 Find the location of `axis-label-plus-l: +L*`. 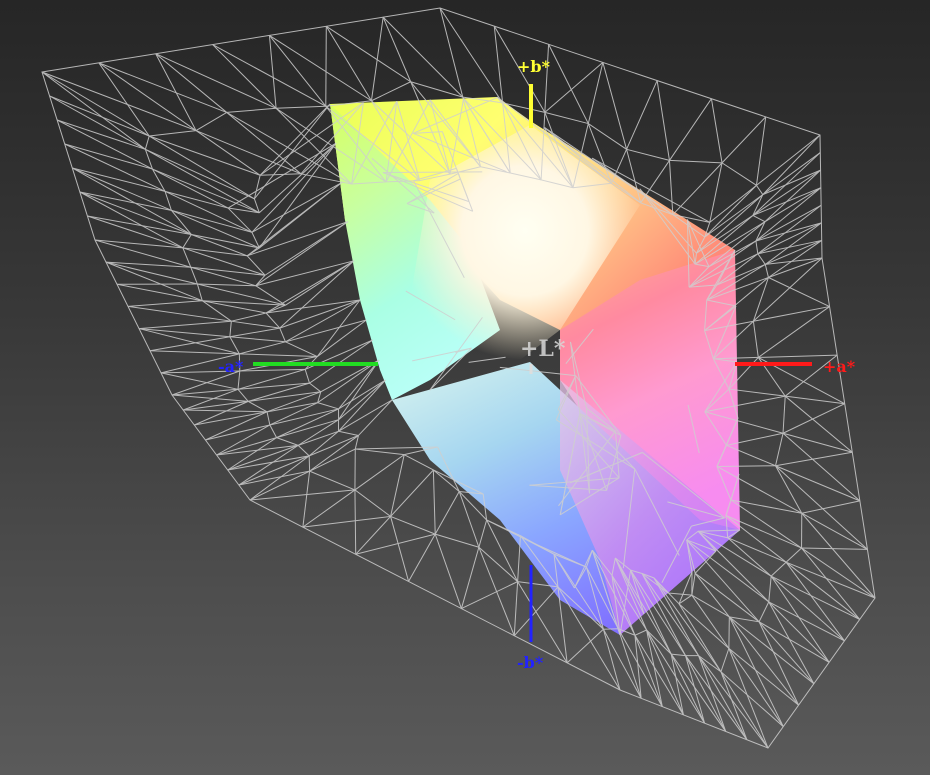

axis-label-plus-l: +L* is located at coordinates (543, 349).